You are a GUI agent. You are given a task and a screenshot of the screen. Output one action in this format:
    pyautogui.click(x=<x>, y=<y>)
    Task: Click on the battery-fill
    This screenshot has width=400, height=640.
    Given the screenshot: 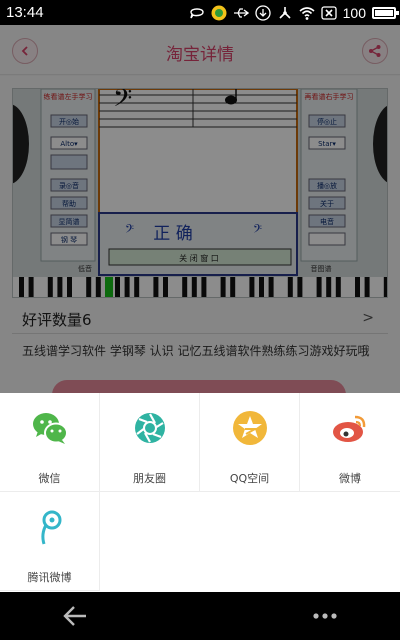 What is the action you would take?
    pyautogui.click(x=384, y=12)
    